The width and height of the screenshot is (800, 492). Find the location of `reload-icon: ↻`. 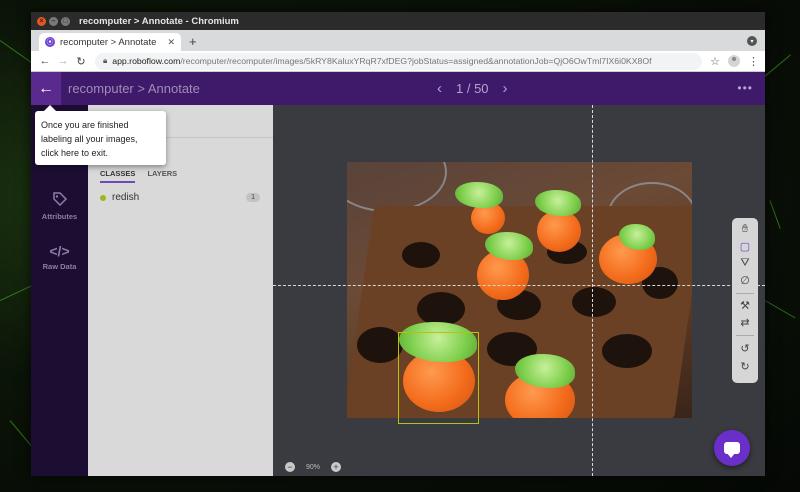

reload-icon: ↻ is located at coordinates (81, 61).